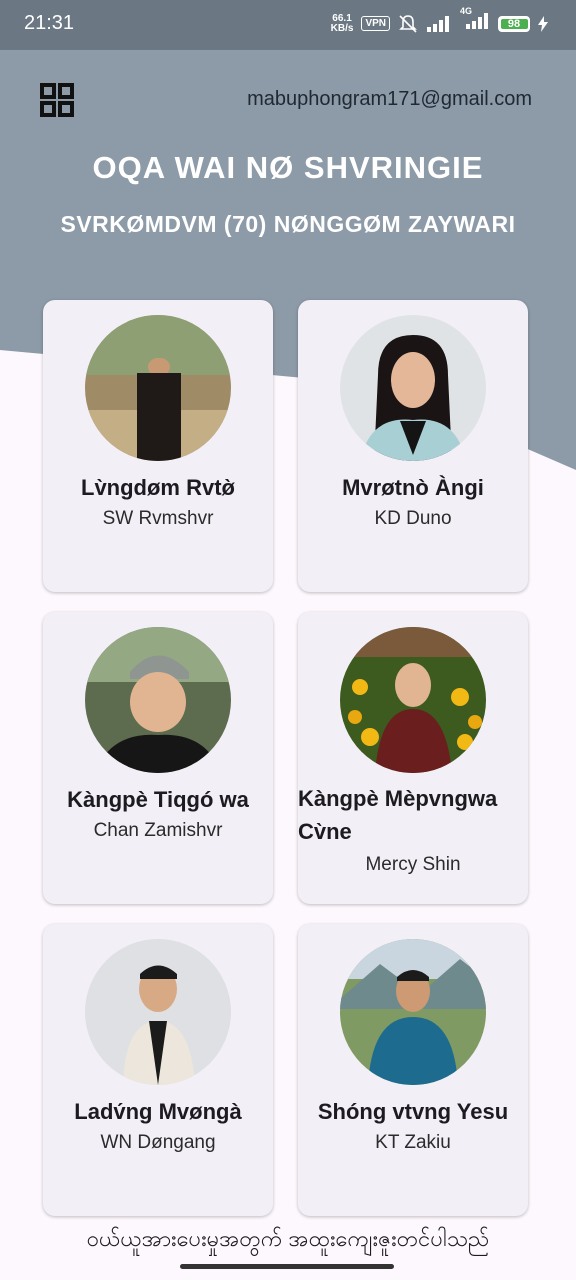 Image resolution: width=576 pixels, height=1280 pixels. What do you see at coordinates (413, 864) in the screenshot?
I see `member-role: Mercy Shin` at bounding box center [413, 864].